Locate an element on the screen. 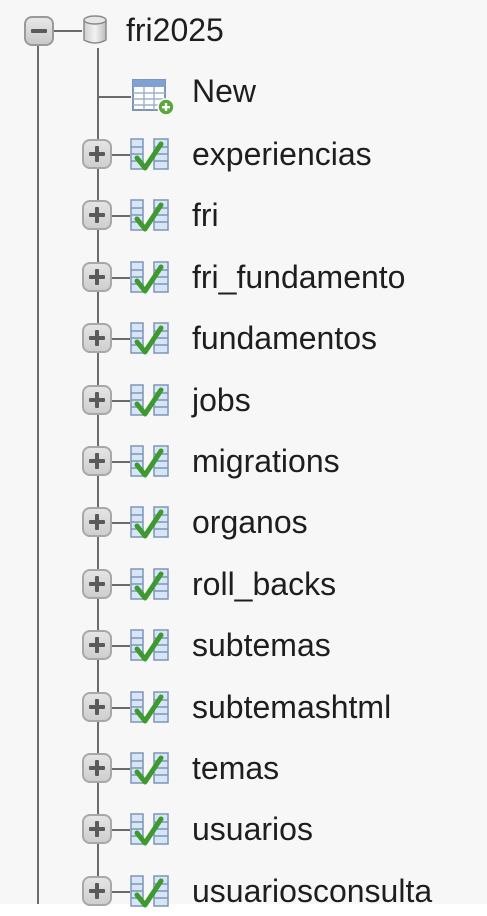 This screenshot has height=916, width=487. table-name: subtemas is located at coordinates (261, 645).